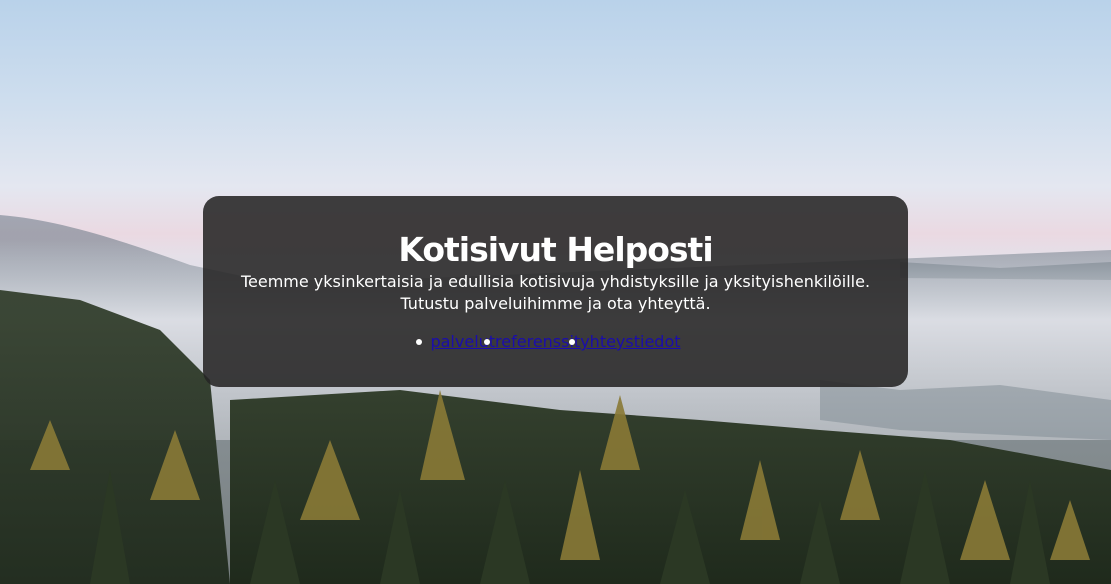 This screenshot has height=584, width=1111. What do you see at coordinates (555, 303) in the screenshot?
I see `tagline-line-2: Tutustu palveluihimme ja ota yhteyttä.` at bounding box center [555, 303].